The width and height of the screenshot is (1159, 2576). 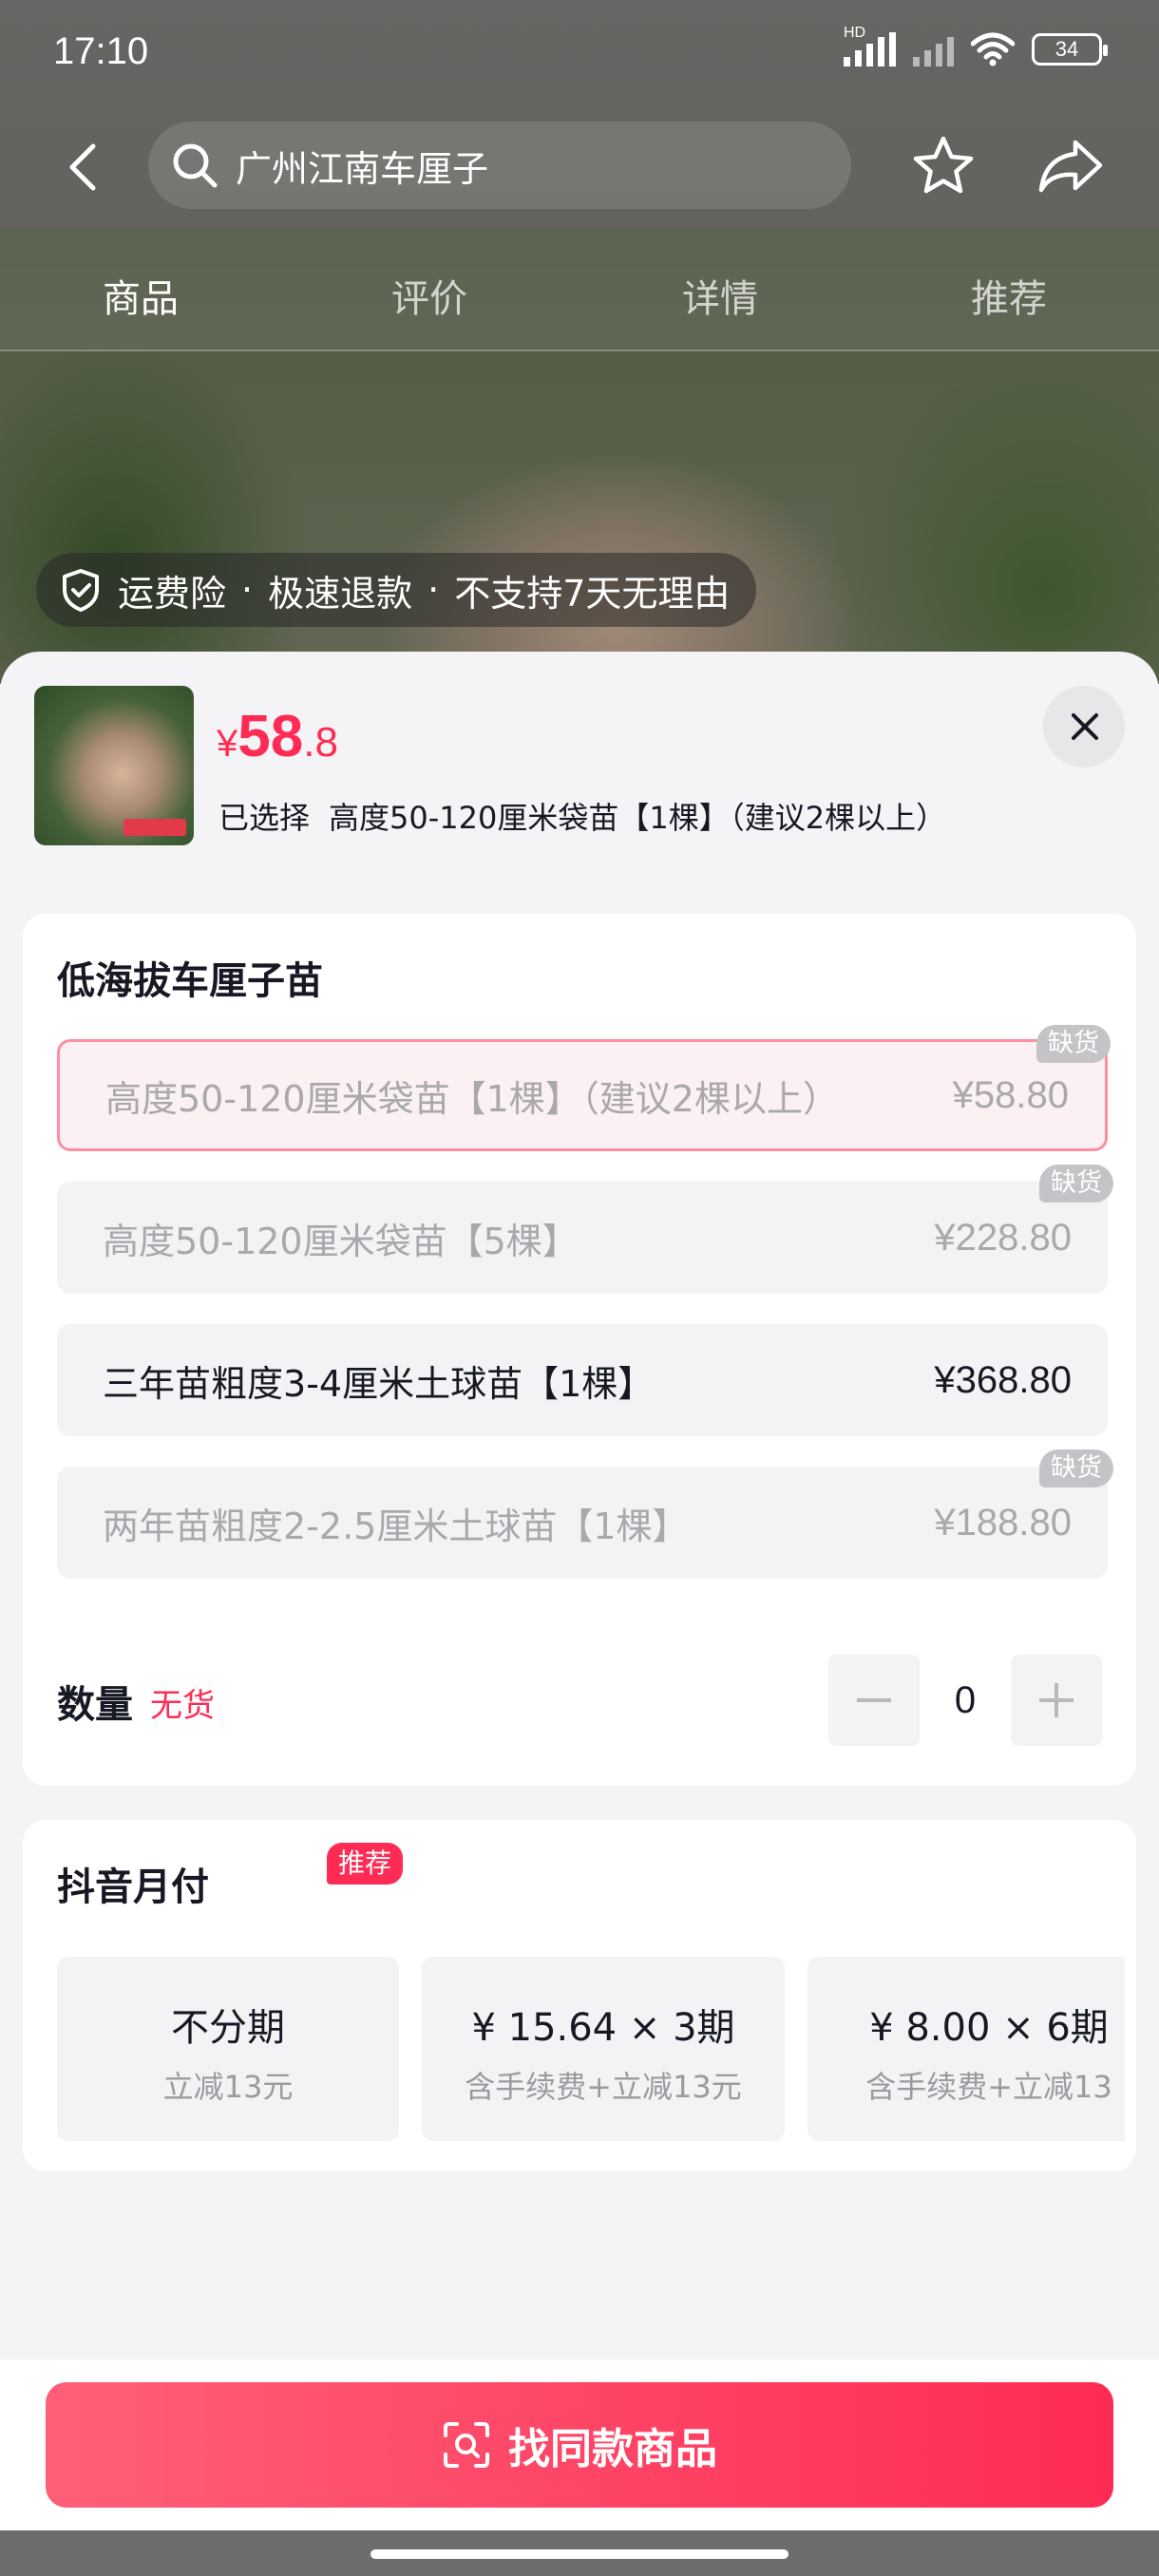 I want to click on quantity-value: 0, so click(x=965, y=1700).